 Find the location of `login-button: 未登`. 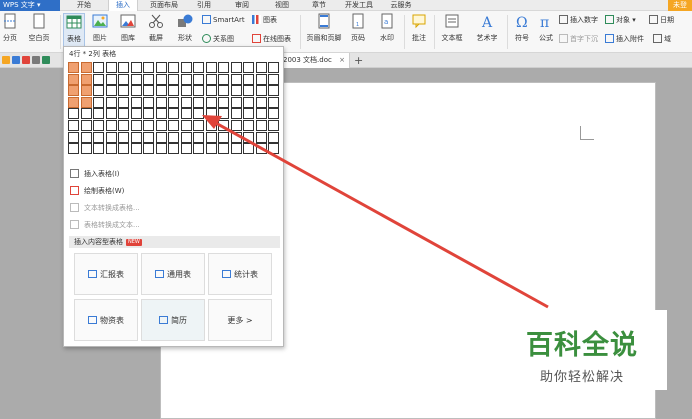

login-button: 未登 is located at coordinates (680, 5).